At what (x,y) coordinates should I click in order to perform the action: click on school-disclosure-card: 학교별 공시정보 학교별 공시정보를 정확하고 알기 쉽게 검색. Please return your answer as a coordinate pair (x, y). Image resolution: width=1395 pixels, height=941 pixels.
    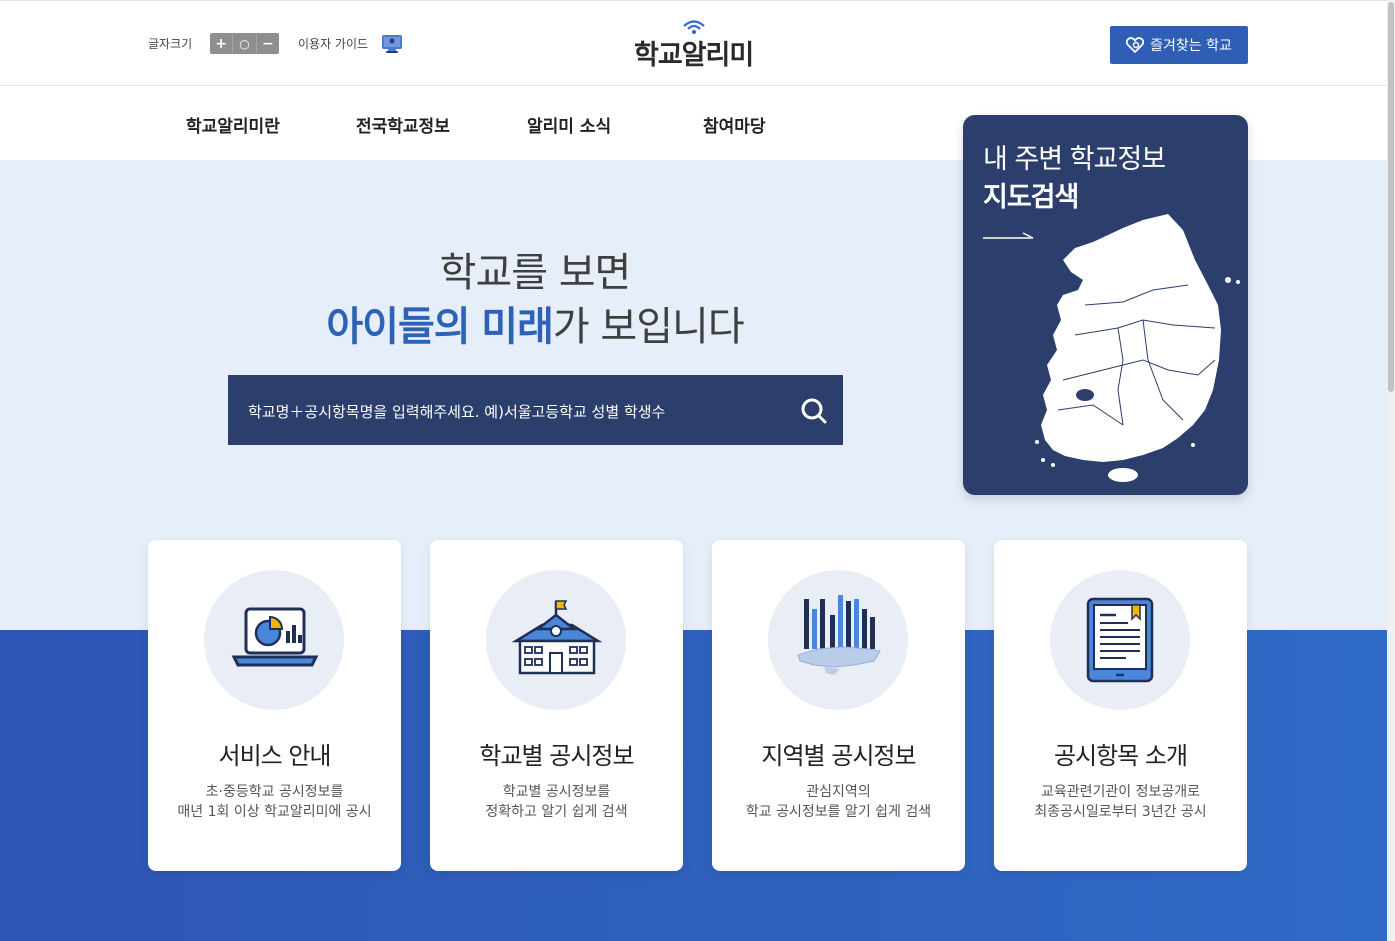
    Looking at the image, I should click on (556, 705).